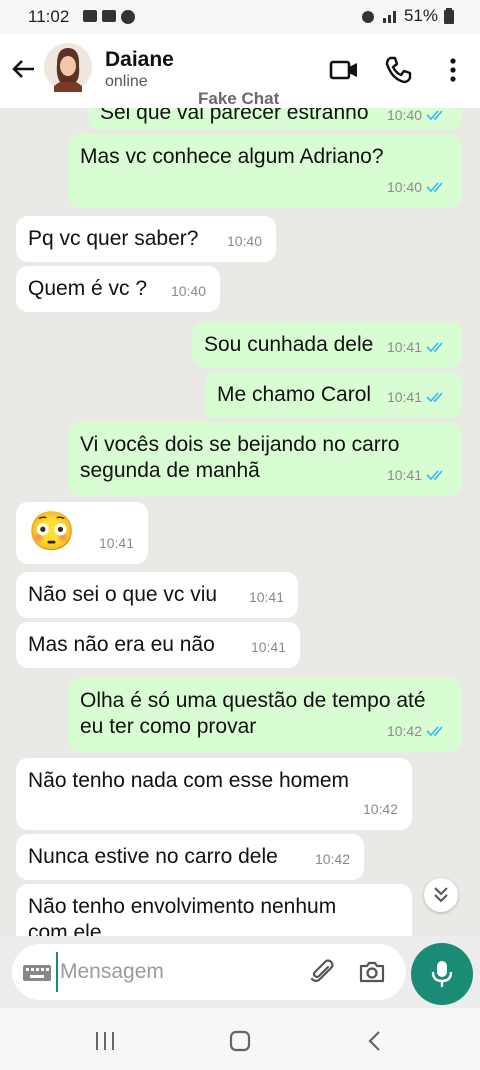  Describe the element at coordinates (372, 972) in the screenshot. I see `camera-icon` at that location.